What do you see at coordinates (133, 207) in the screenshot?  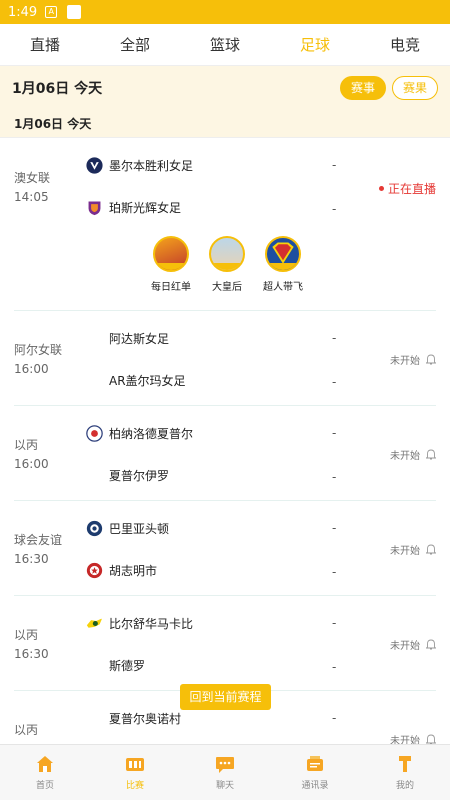 I see `away-team: 珀斯光辉女足` at bounding box center [133, 207].